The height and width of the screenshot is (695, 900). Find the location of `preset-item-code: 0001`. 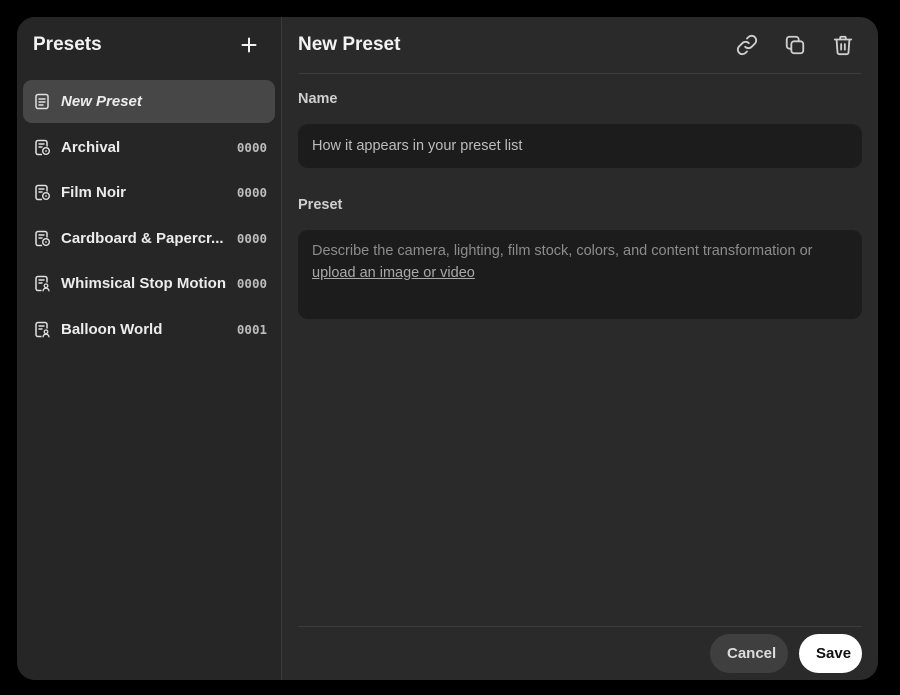

preset-item-code: 0001 is located at coordinates (251, 329).